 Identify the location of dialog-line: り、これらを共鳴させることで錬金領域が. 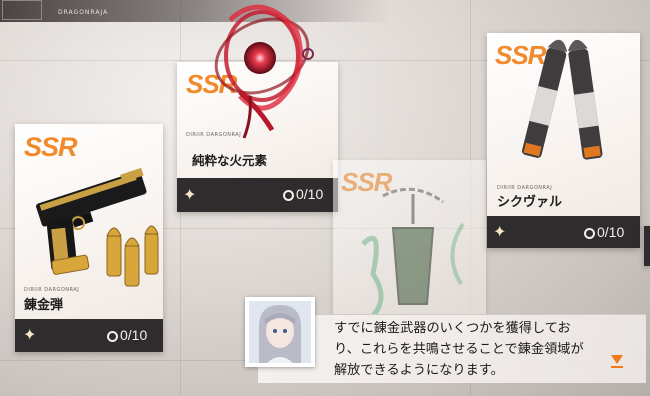
(459, 349).